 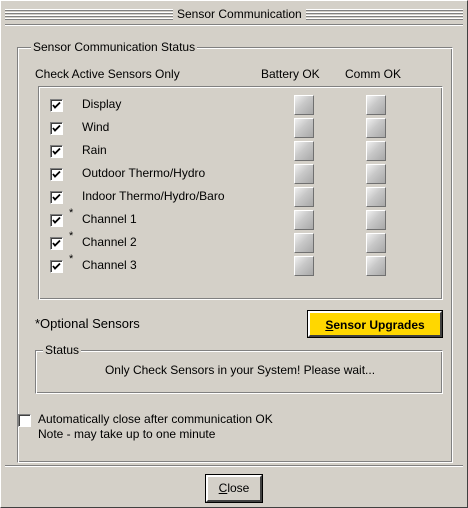 What do you see at coordinates (107, 74) in the screenshot?
I see `check-active-header: Check Active Sensors Only` at bounding box center [107, 74].